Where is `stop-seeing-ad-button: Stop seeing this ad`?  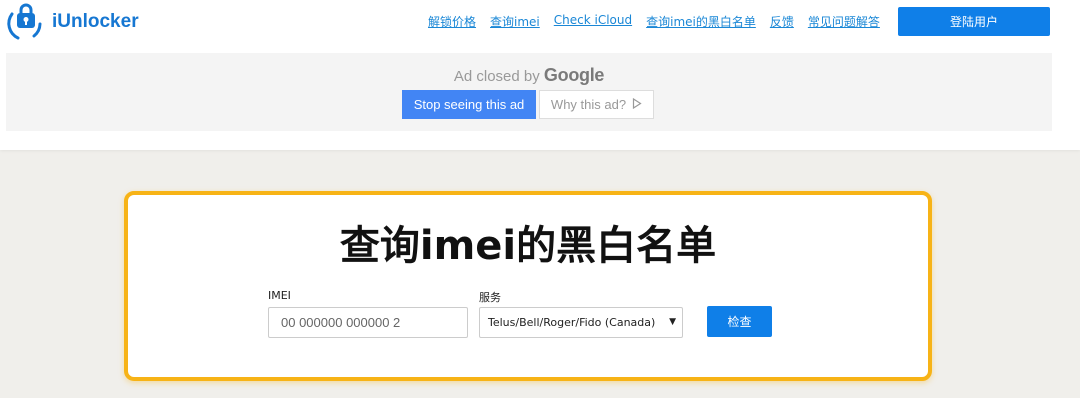 stop-seeing-ad-button: Stop seeing this ad is located at coordinates (469, 104).